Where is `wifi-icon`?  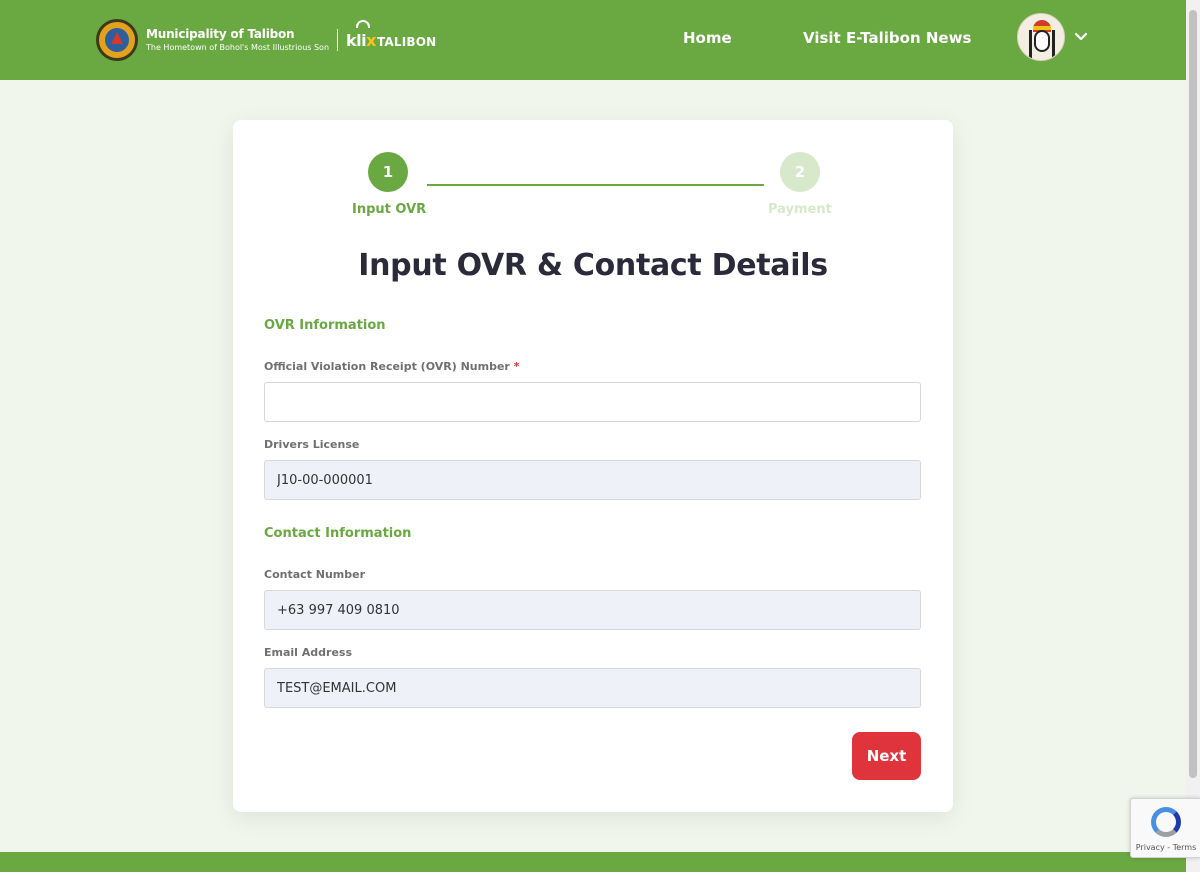 wifi-icon is located at coordinates (363, 23).